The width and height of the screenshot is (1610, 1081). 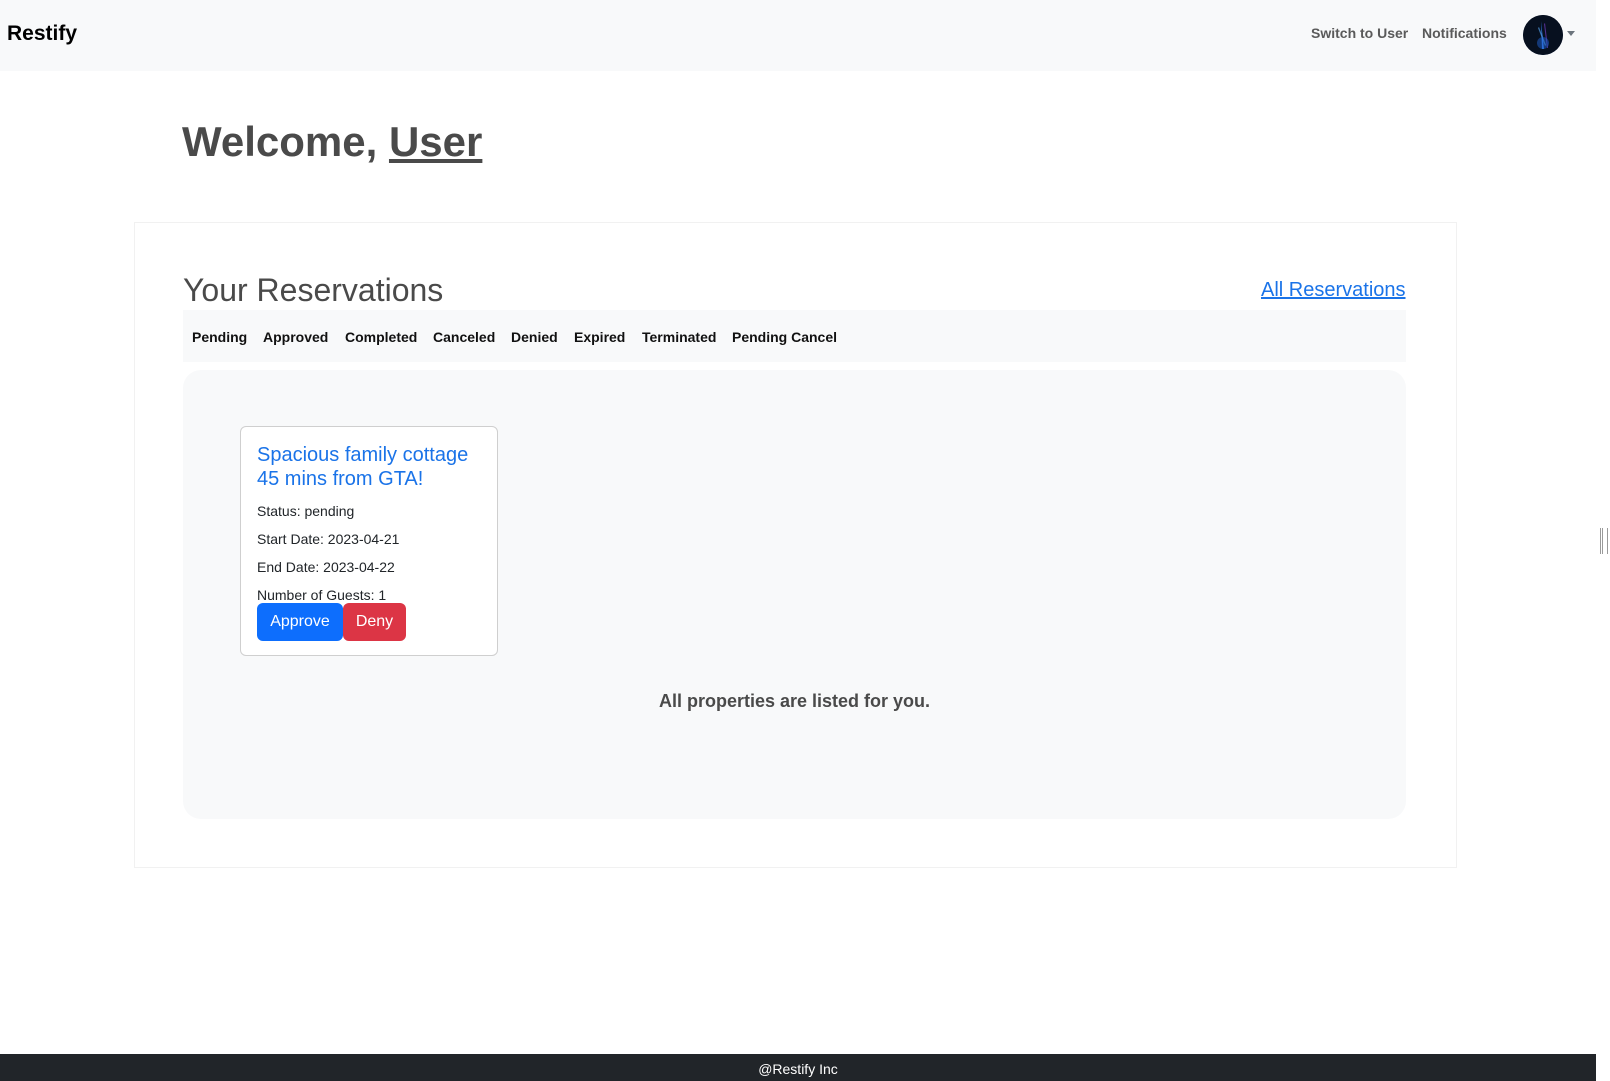 I want to click on approve-button: Approve, so click(x=300, y=622).